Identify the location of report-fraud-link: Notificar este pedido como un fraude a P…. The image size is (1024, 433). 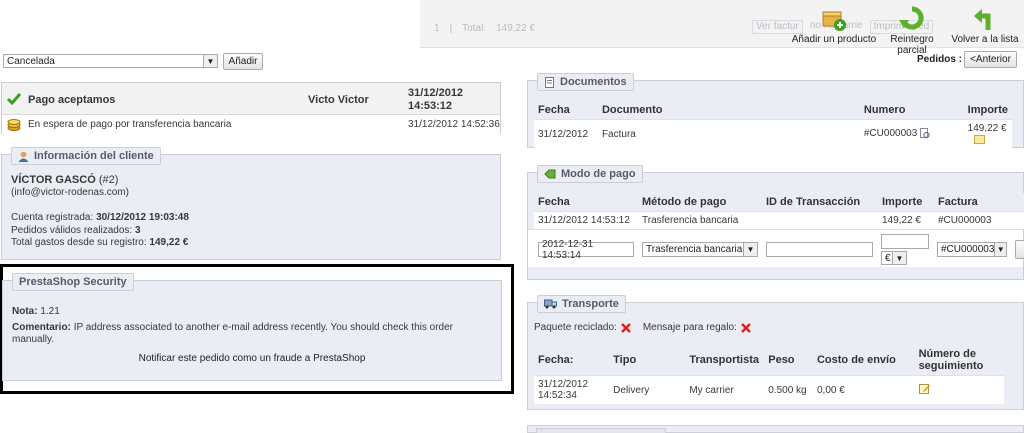
(252, 358).